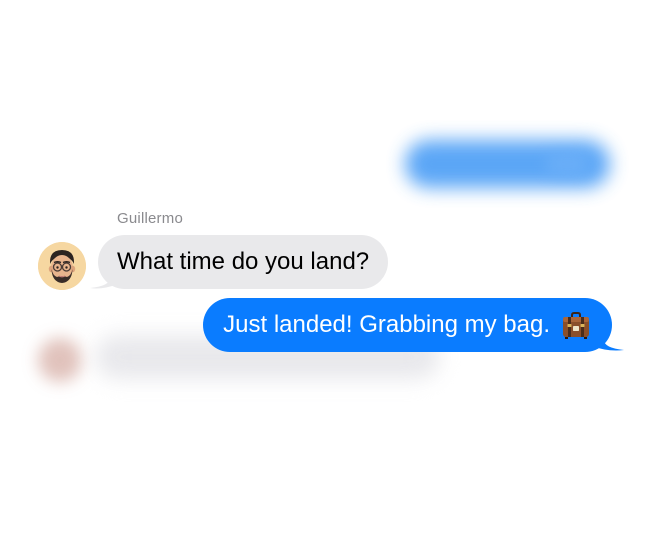 This screenshot has height=540, width=660. I want to click on incoming-message-bubble: What time do you land?, so click(243, 262).